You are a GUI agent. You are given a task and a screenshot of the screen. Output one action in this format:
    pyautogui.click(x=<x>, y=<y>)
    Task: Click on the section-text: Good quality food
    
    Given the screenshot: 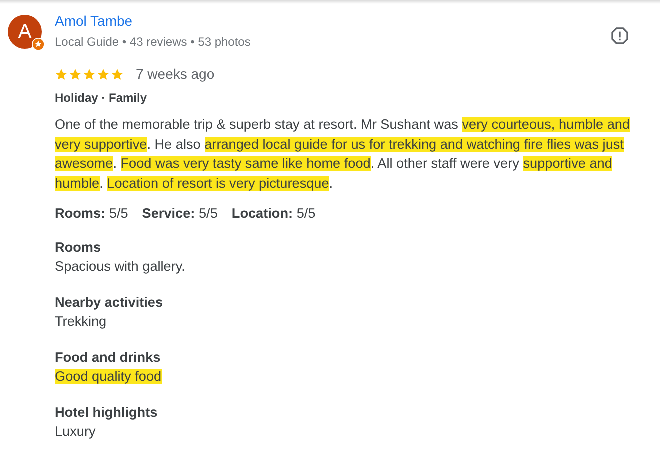 What is the action you would take?
    pyautogui.click(x=108, y=376)
    